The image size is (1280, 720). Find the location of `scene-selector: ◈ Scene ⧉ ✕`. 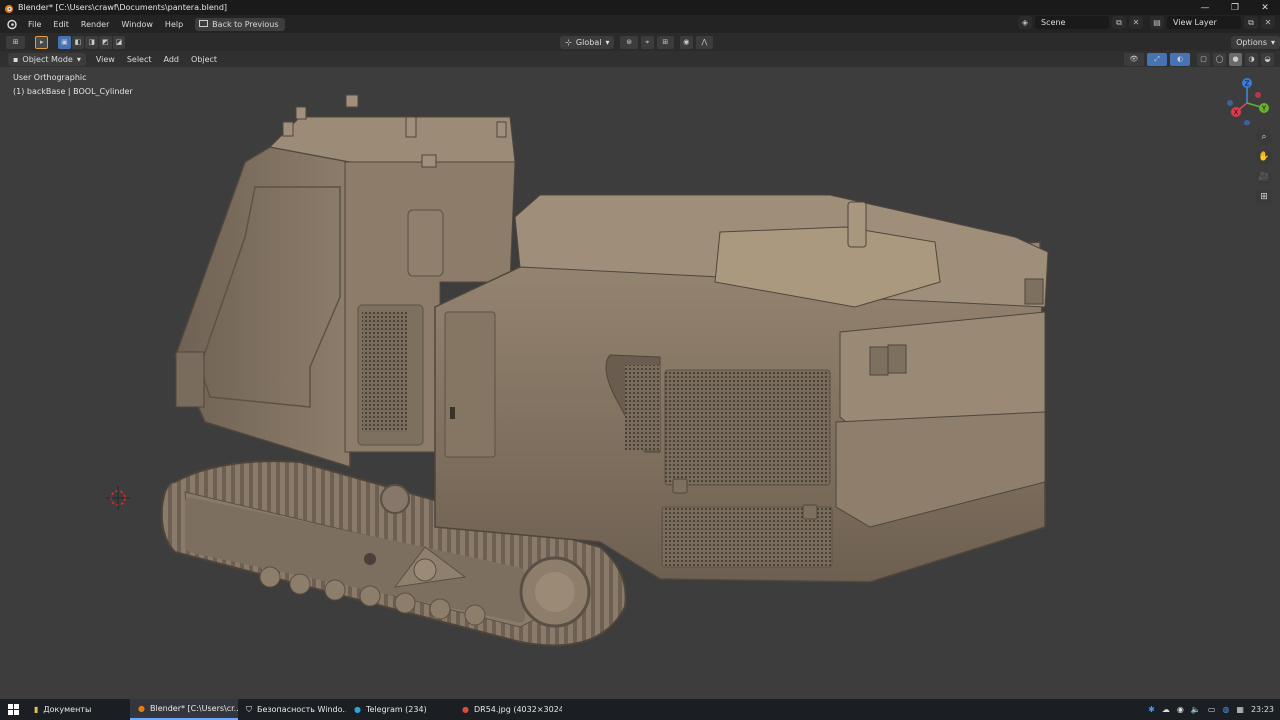

scene-selector: ◈ Scene ⧉ ✕ is located at coordinates (1080, 22).